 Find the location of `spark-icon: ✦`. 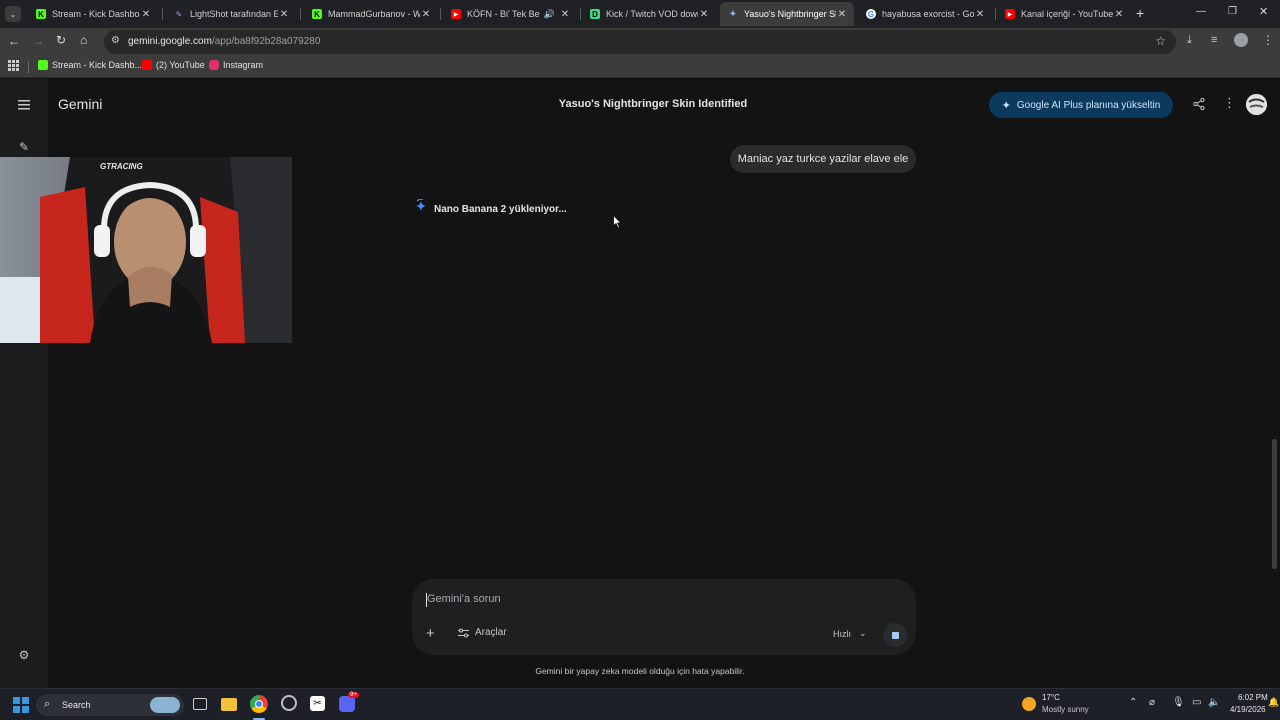

spark-icon: ✦ is located at coordinates (1006, 105).